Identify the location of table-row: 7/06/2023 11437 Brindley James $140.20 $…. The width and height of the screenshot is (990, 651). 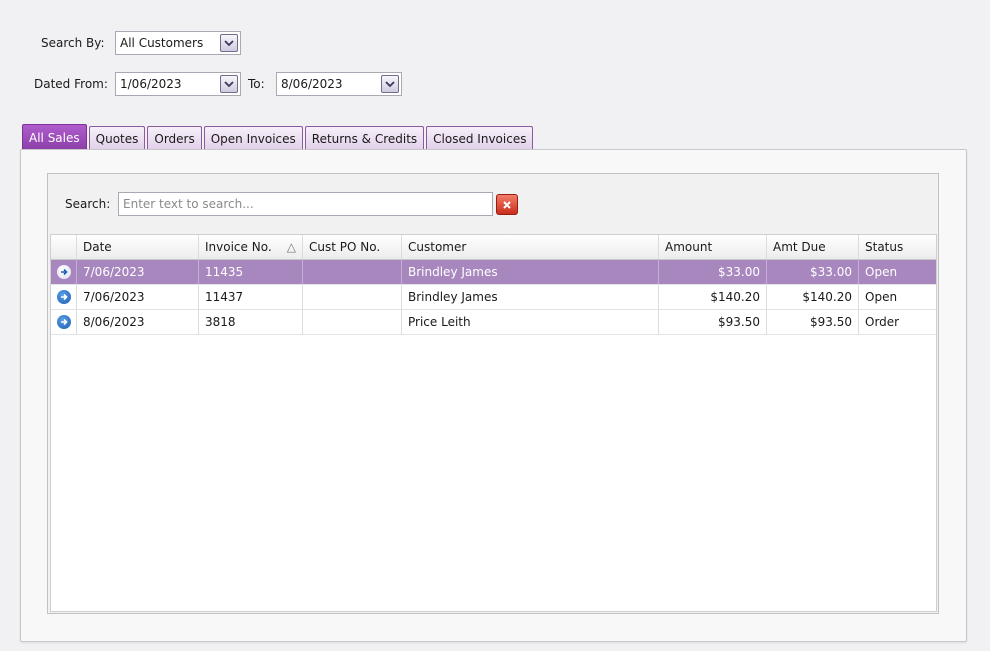
(493, 297).